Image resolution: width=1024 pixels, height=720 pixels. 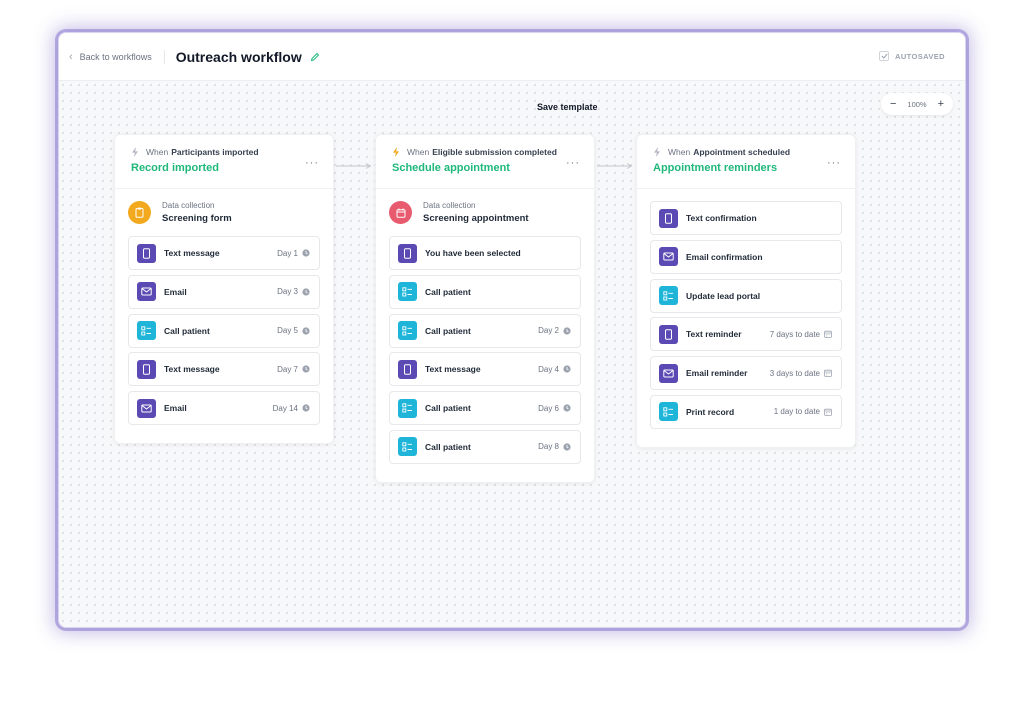 I want to click on workflow-step: Call patient Day 5, so click(x=224, y=330).